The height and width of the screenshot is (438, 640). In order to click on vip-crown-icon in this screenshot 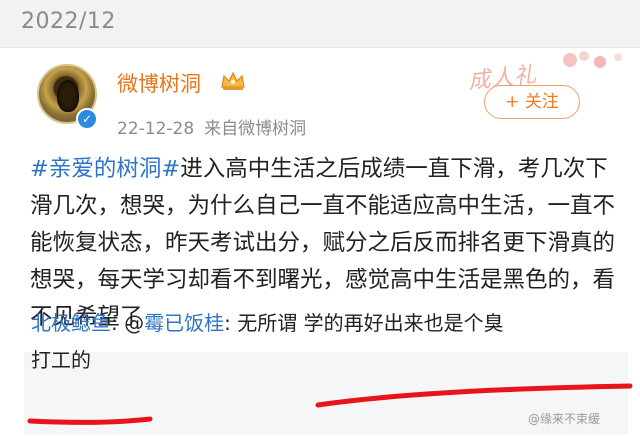, I will do `click(233, 80)`.